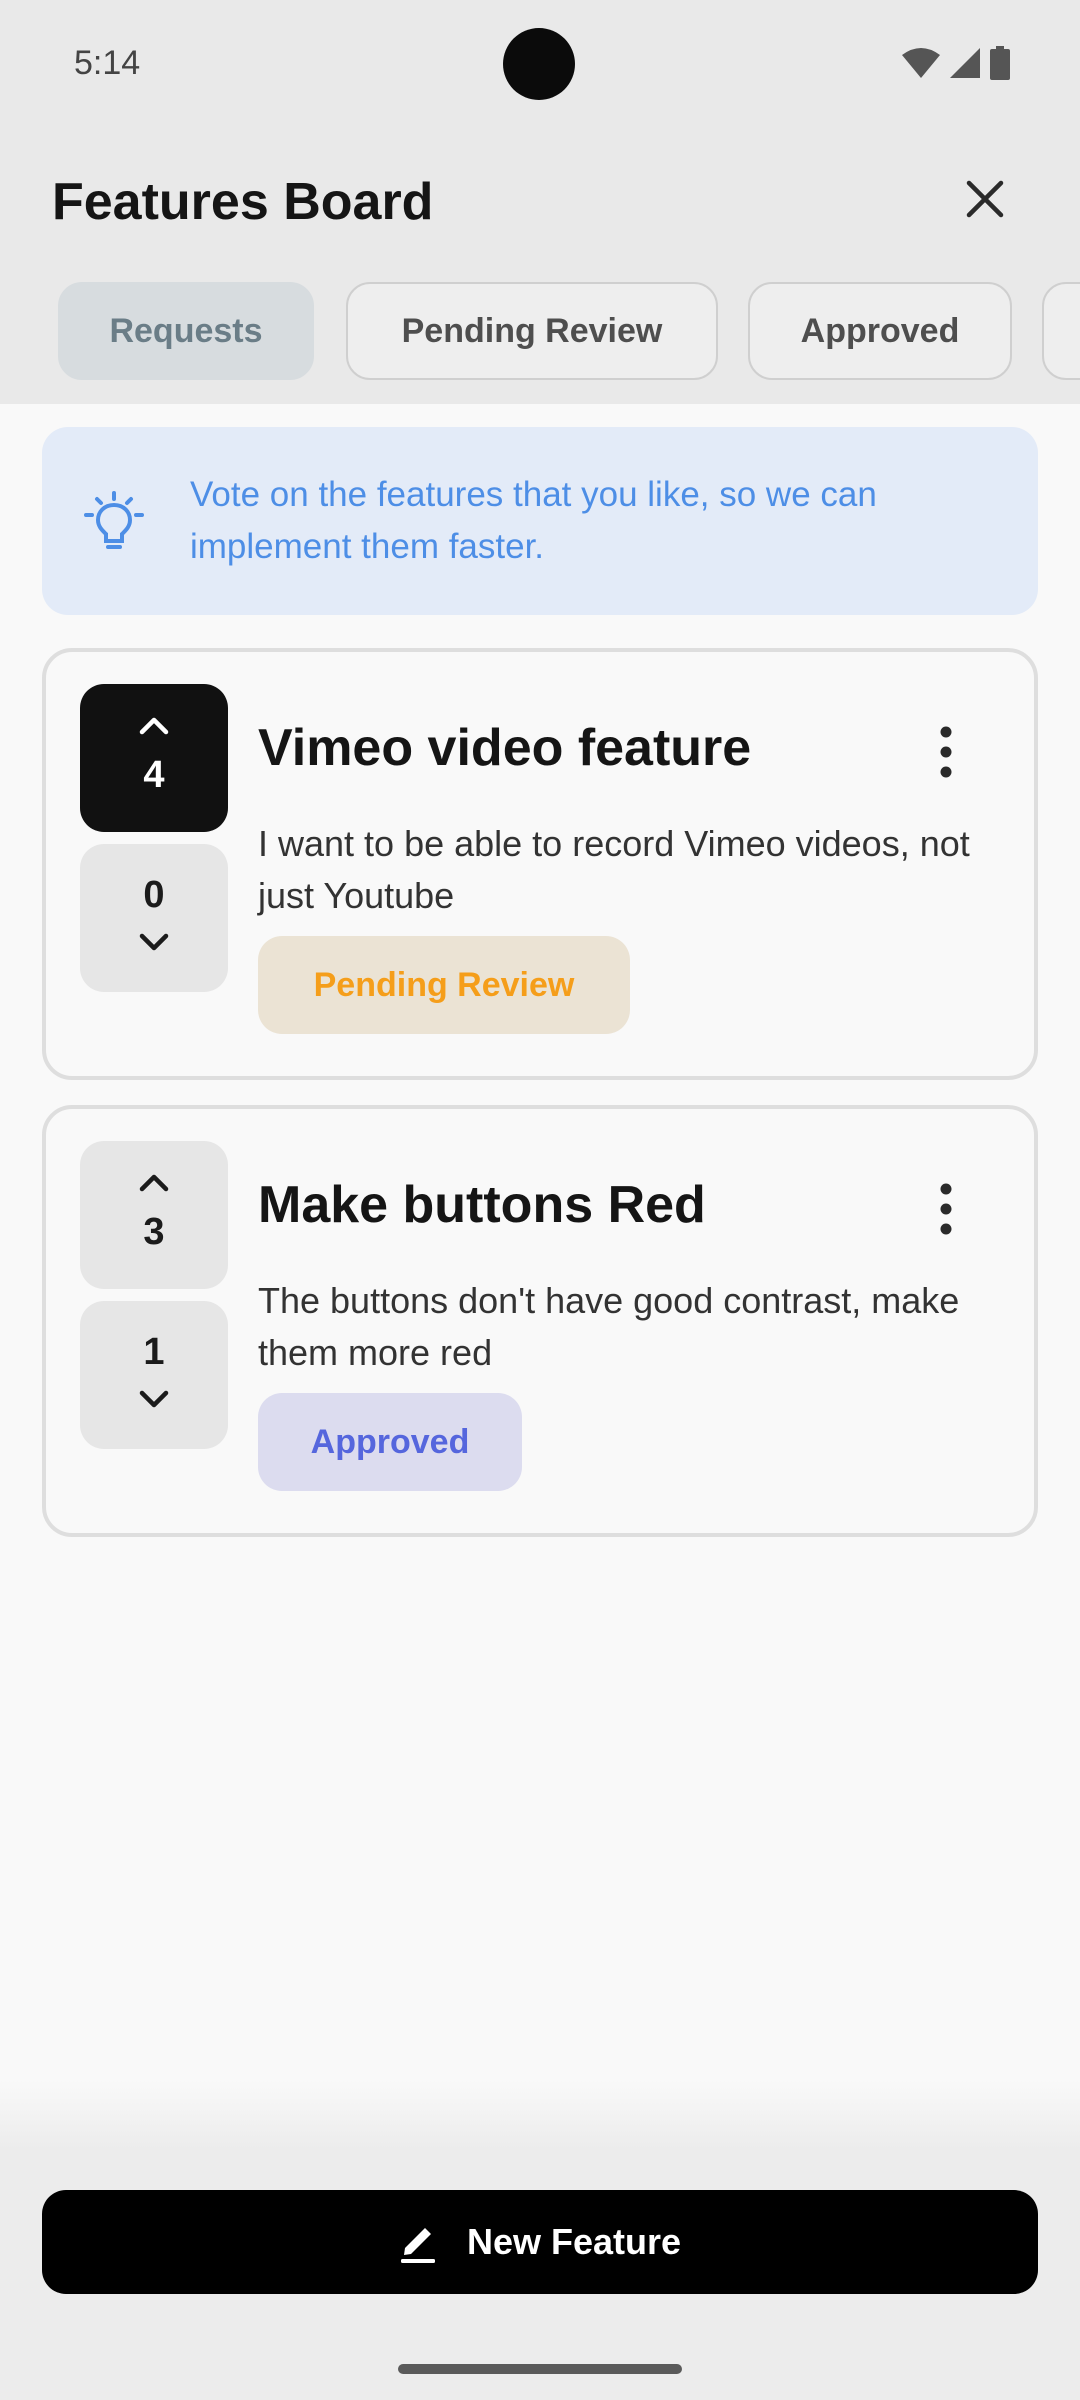 The image size is (1080, 2400). Describe the element at coordinates (1061, 331) in the screenshot. I see `tab-next-partial` at that location.